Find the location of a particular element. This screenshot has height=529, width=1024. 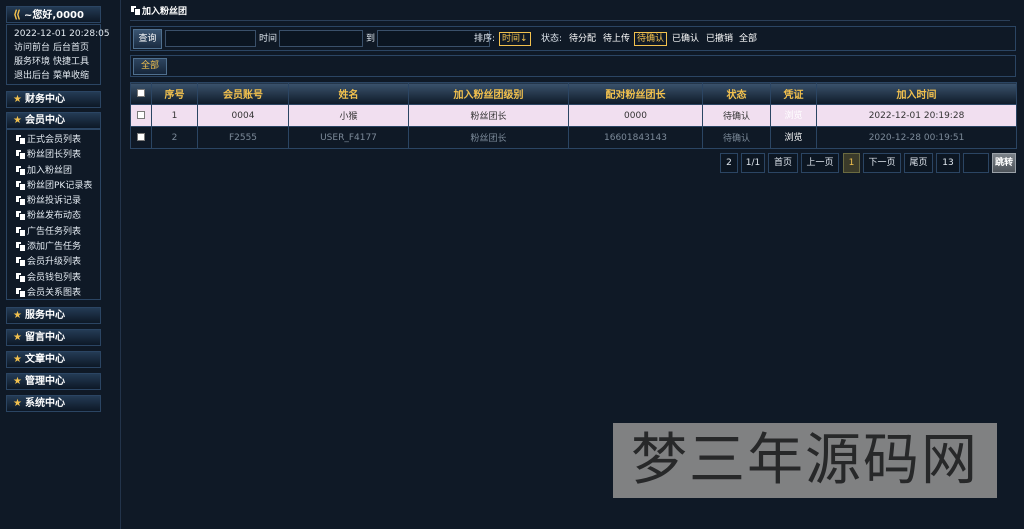

quick-link-row: 服务环境 快捷工具 is located at coordinates (57, 62).